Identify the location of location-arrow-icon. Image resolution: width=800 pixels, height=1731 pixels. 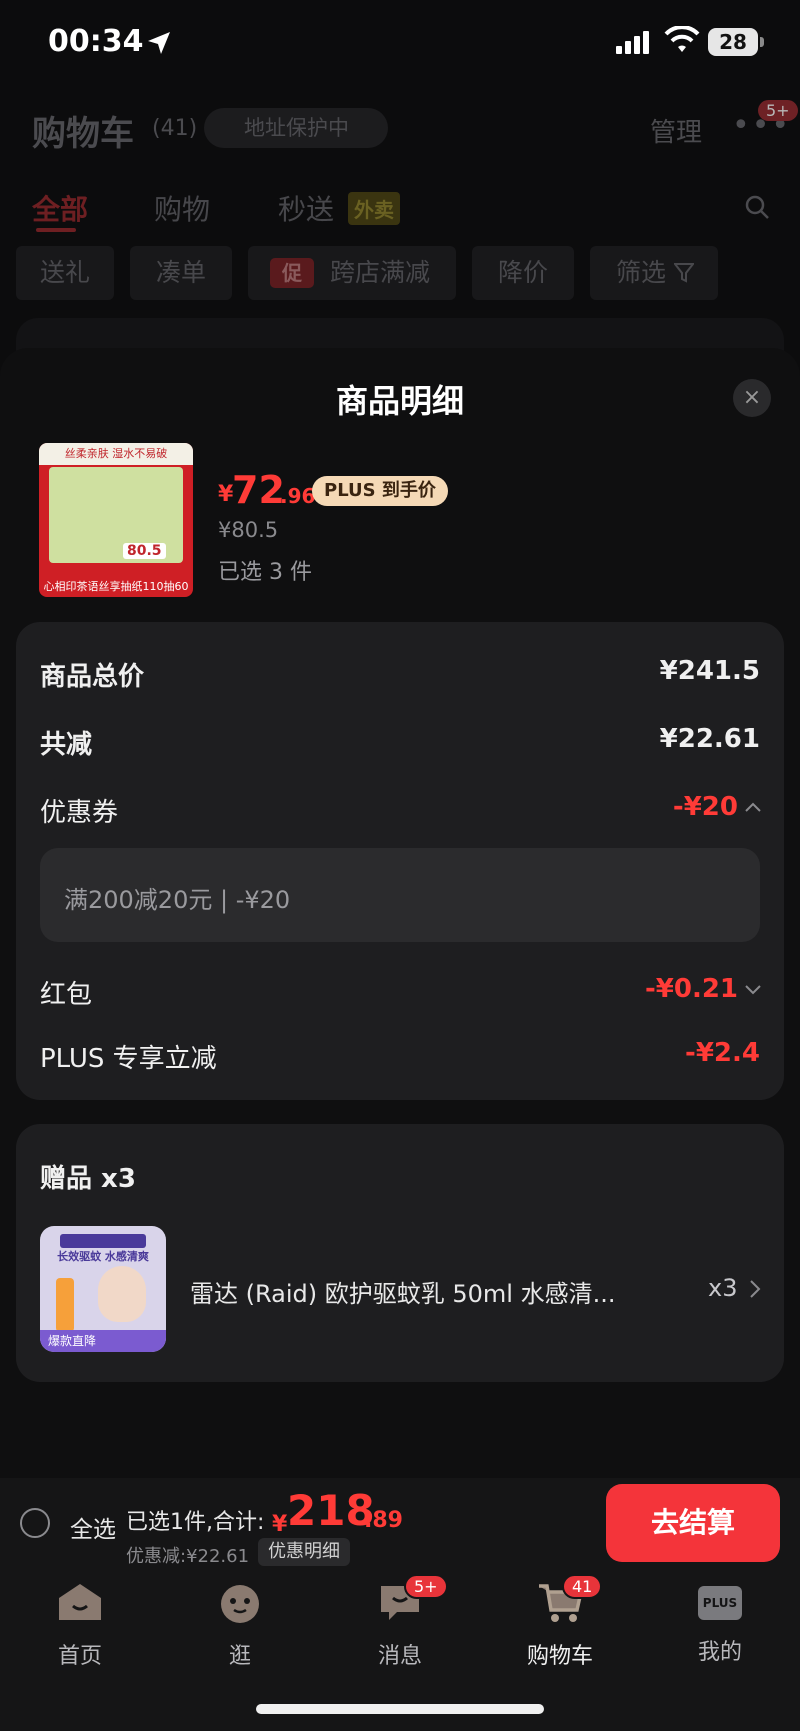
(159, 43).